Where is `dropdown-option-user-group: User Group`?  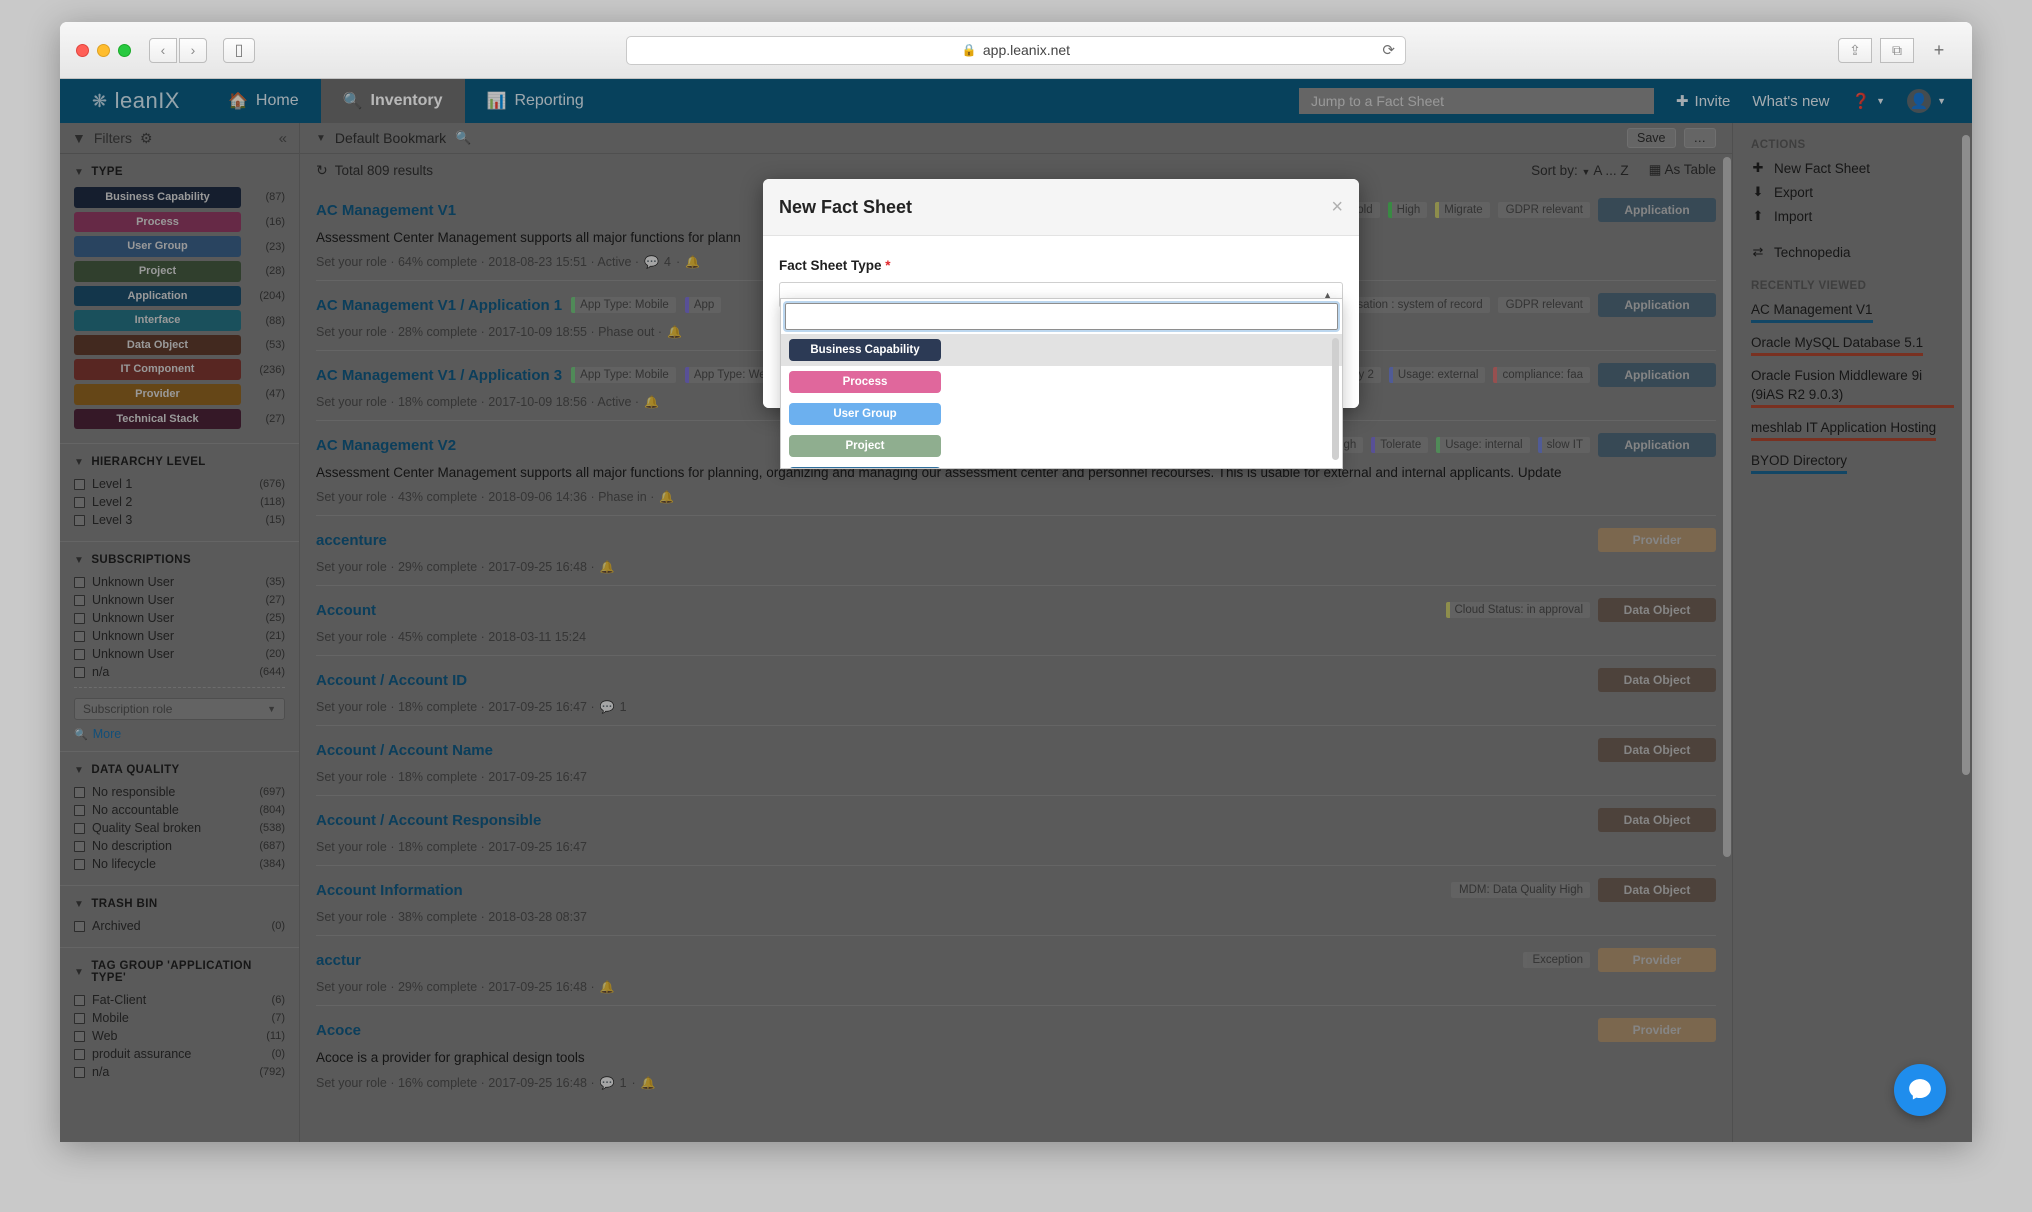
dropdown-option-user-group: User Group is located at coordinates (1061, 414).